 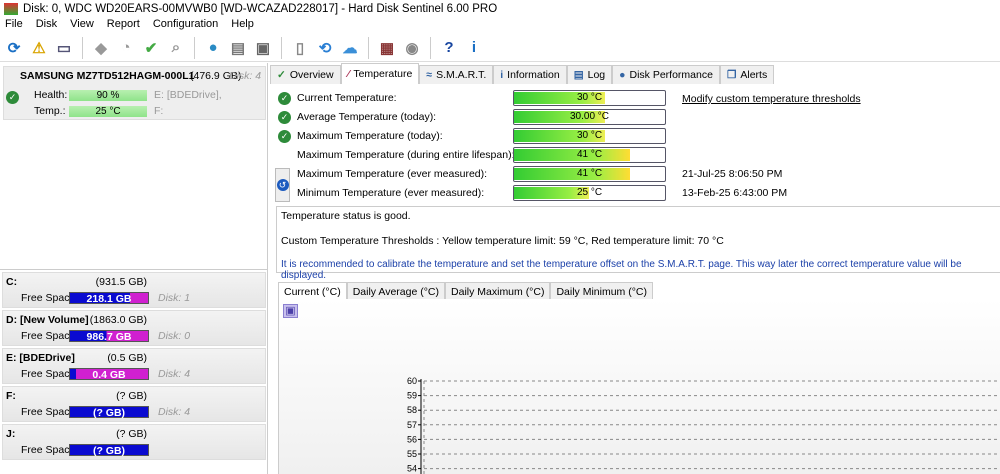 I want to click on status-text: Temperature status is good., so click(x=346, y=216).